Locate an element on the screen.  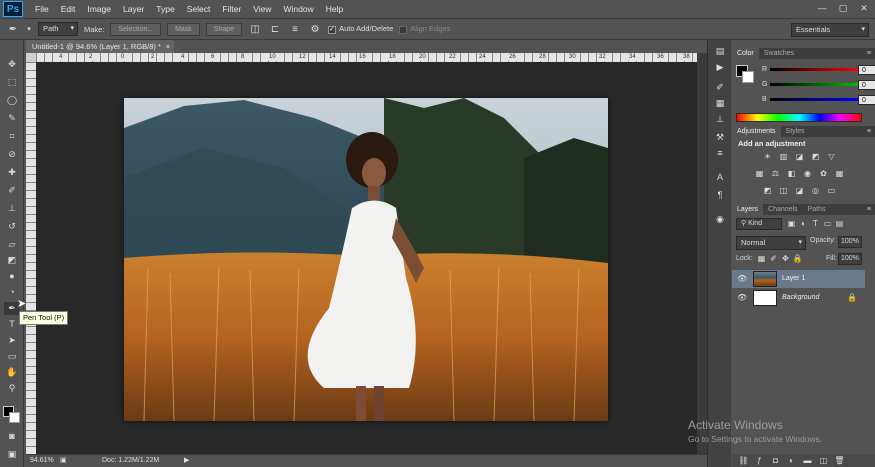
trash-icon: 🗑 is located at coordinates (839, 461).